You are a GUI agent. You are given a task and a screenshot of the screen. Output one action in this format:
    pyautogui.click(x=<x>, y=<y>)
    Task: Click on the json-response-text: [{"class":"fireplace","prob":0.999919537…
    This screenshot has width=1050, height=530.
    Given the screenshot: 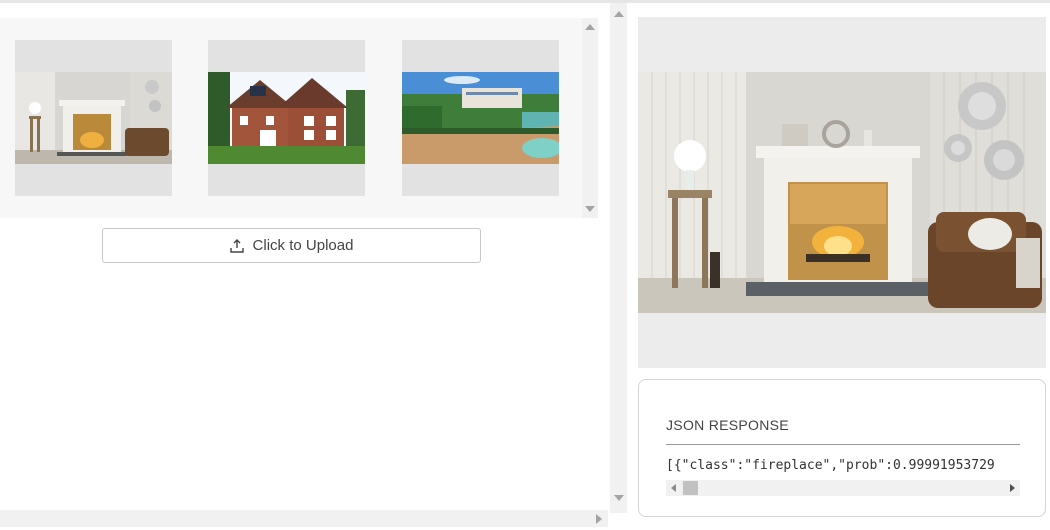 What is the action you would take?
    pyautogui.click(x=855, y=468)
    